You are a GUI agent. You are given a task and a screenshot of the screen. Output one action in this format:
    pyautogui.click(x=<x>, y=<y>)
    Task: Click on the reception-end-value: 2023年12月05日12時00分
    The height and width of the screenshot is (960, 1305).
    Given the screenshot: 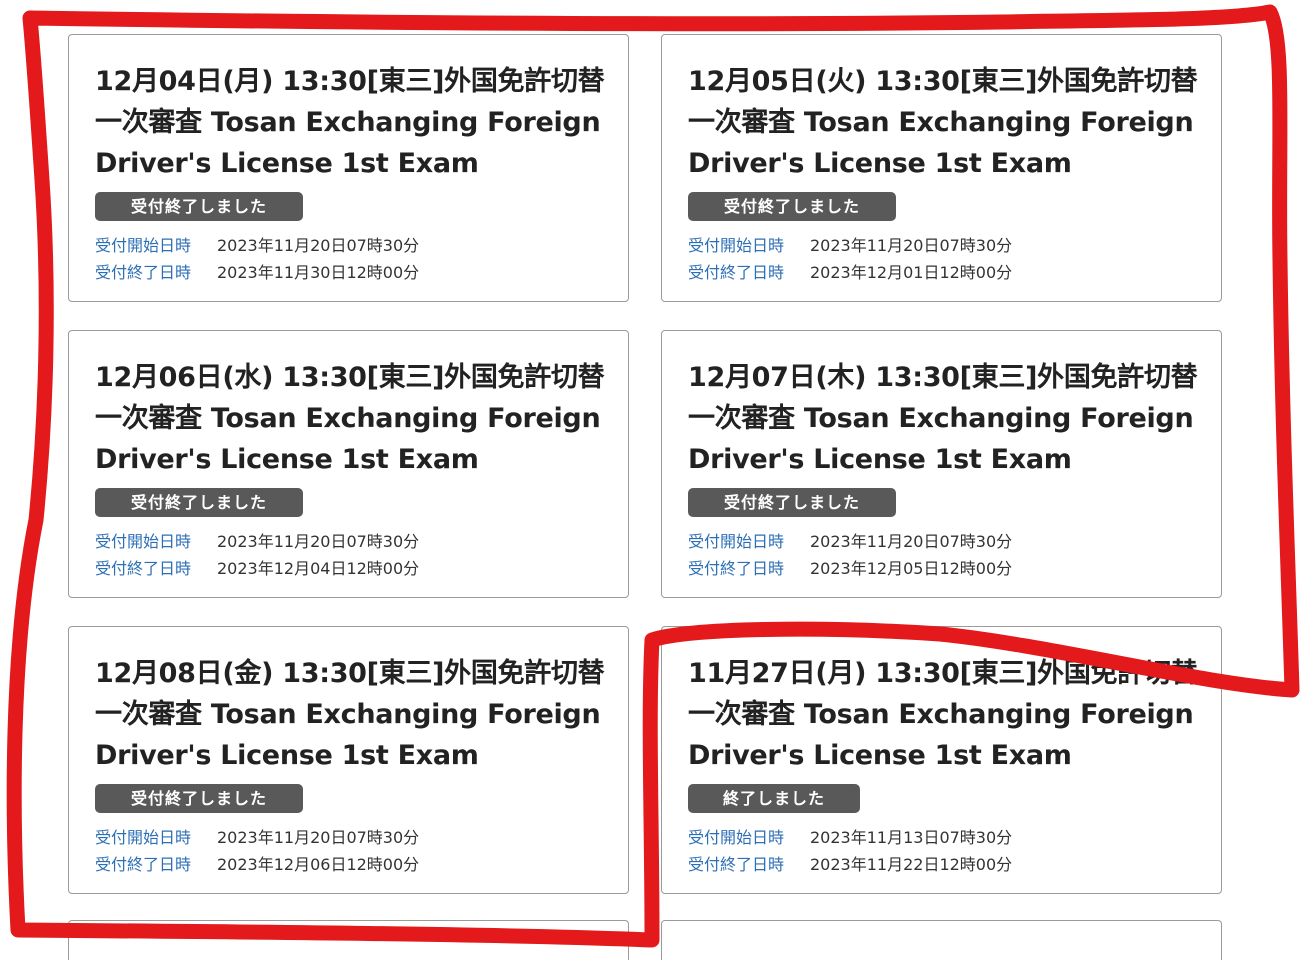 What is the action you would take?
    pyautogui.click(x=911, y=568)
    